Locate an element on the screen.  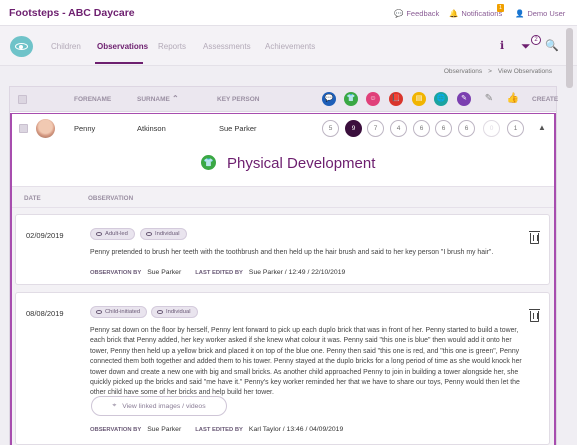
surname-header: SURNAME is located at coordinates (153, 99).